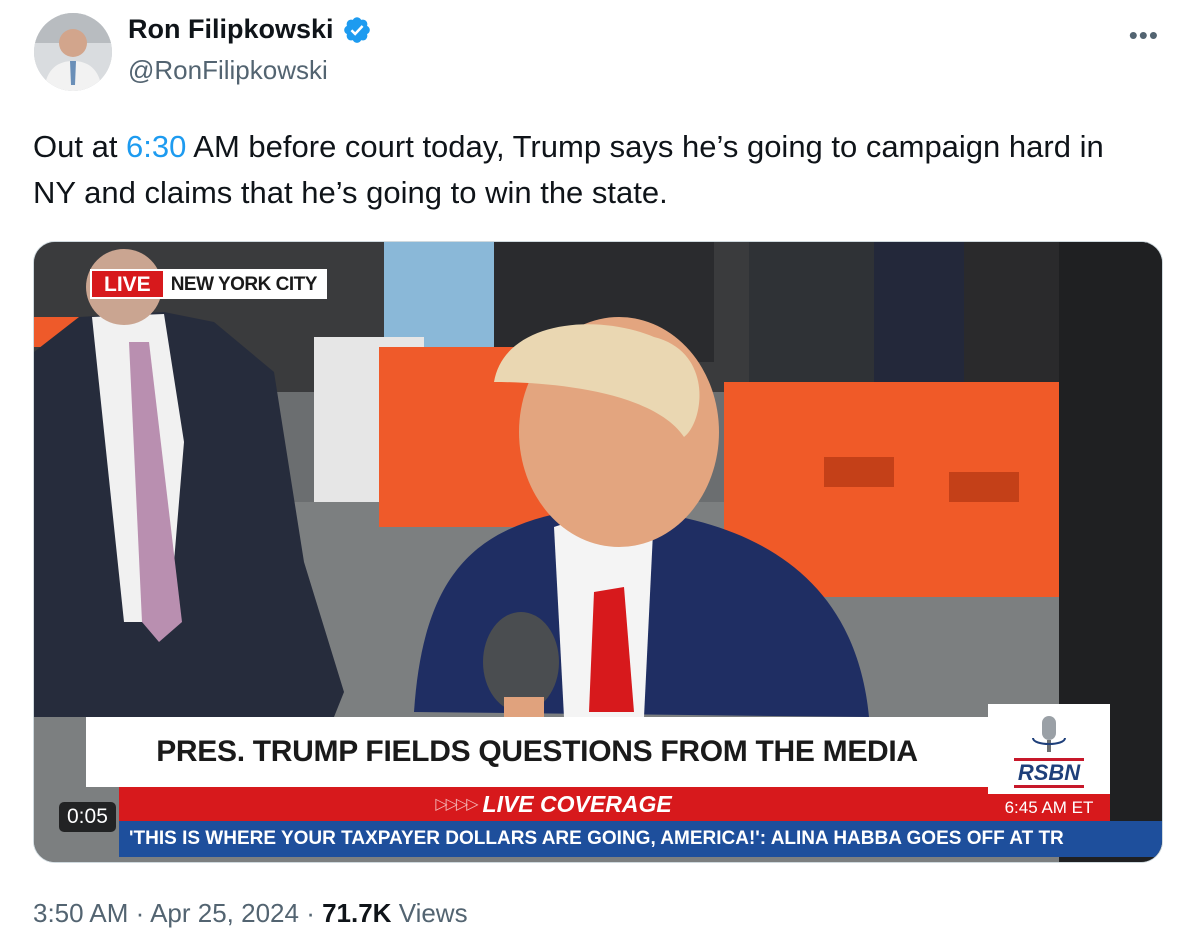 The width and height of the screenshot is (1187, 947). I want to click on live-coverage-bar: ▷▷▷▷ LIVE COVERAGE, so click(553, 804).